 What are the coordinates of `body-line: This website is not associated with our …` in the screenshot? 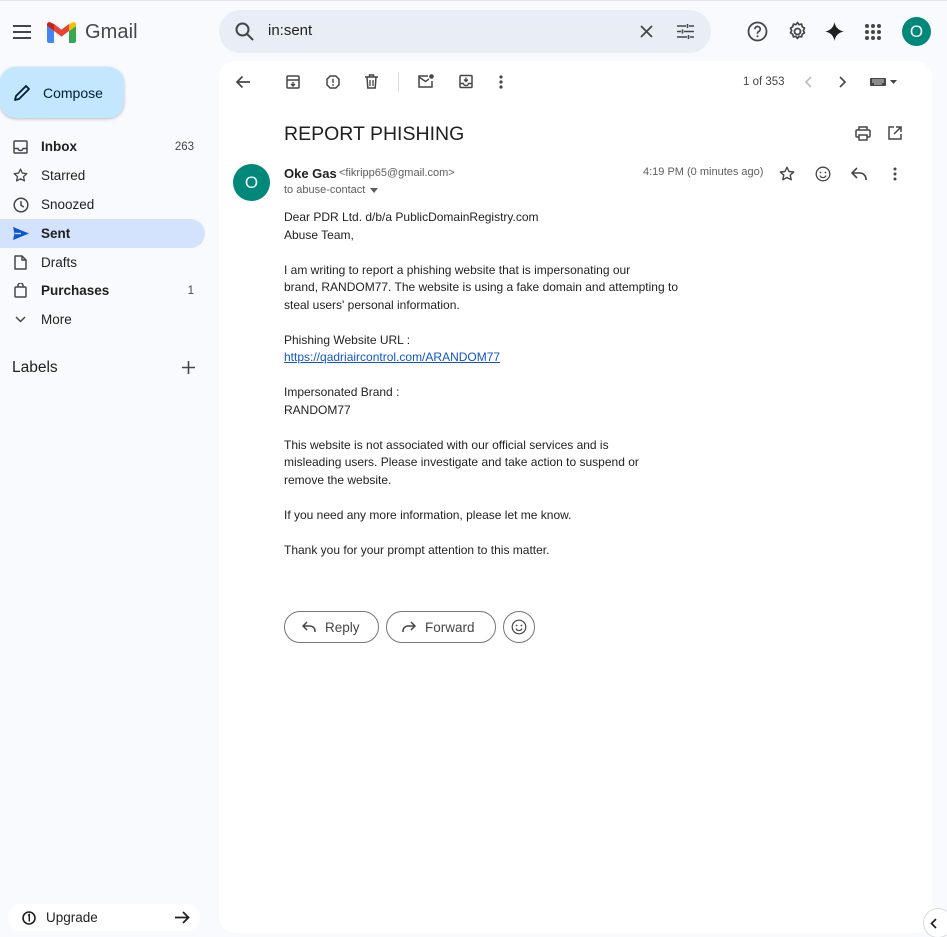 It's located at (446, 444).